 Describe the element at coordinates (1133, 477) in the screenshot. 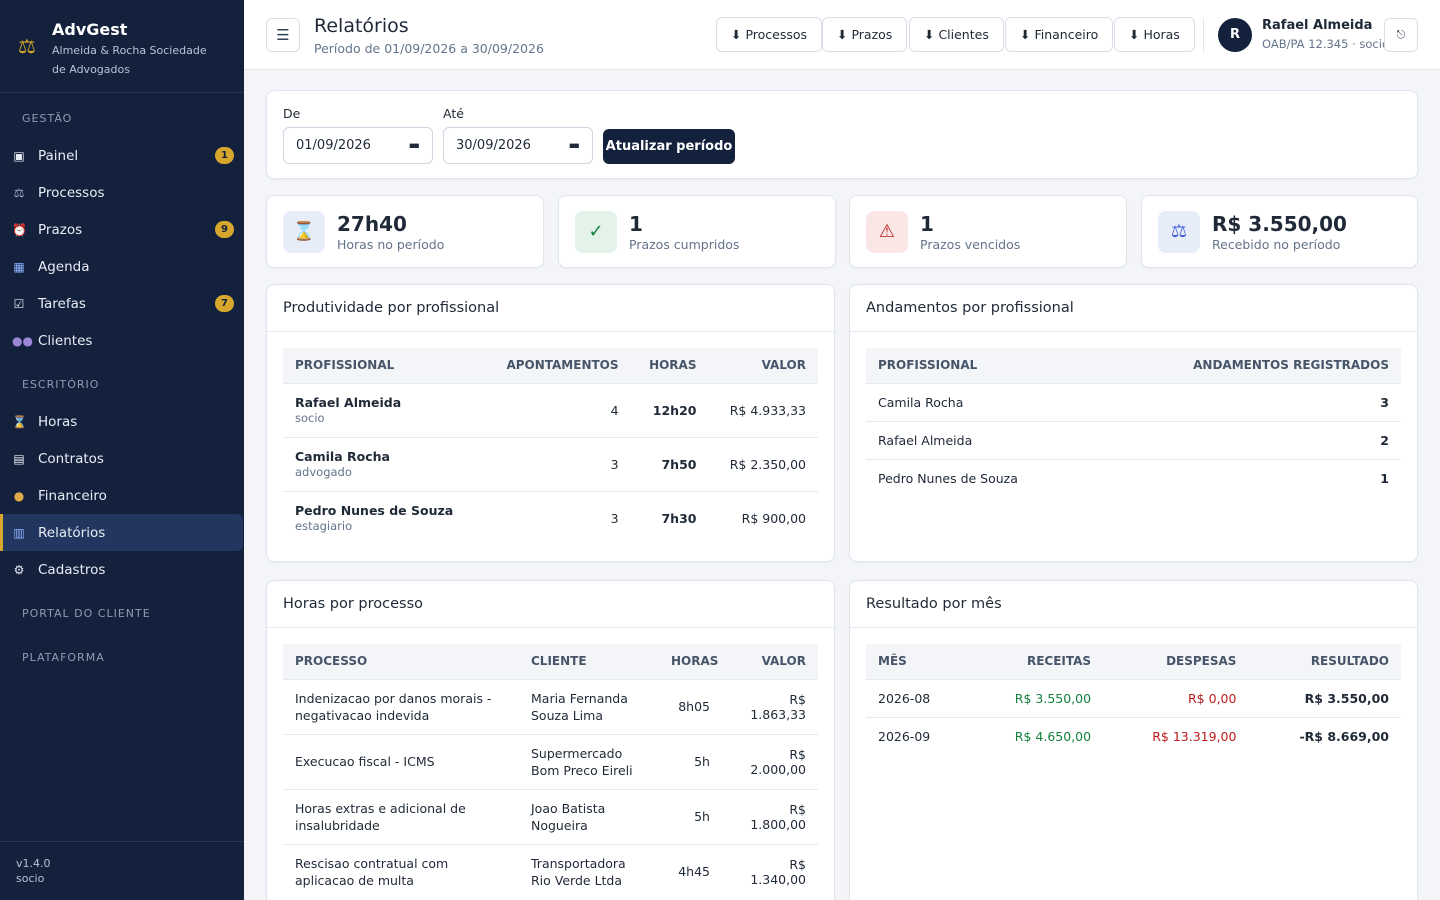

I see `table-row: Pedro Nunes de Souza 1` at that location.